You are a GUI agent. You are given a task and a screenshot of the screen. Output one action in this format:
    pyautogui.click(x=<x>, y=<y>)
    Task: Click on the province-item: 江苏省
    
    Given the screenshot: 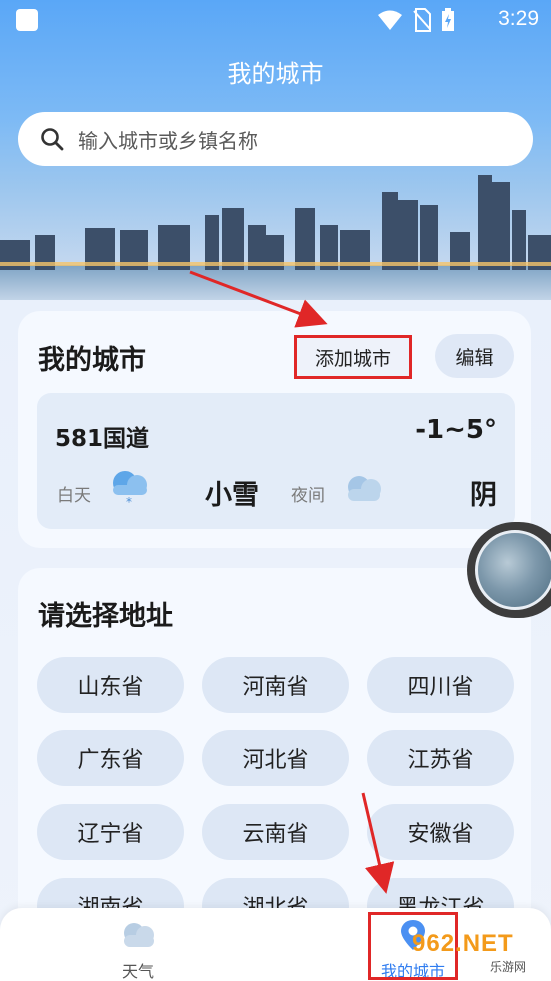 What is the action you would take?
    pyautogui.click(x=440, y=758)
    